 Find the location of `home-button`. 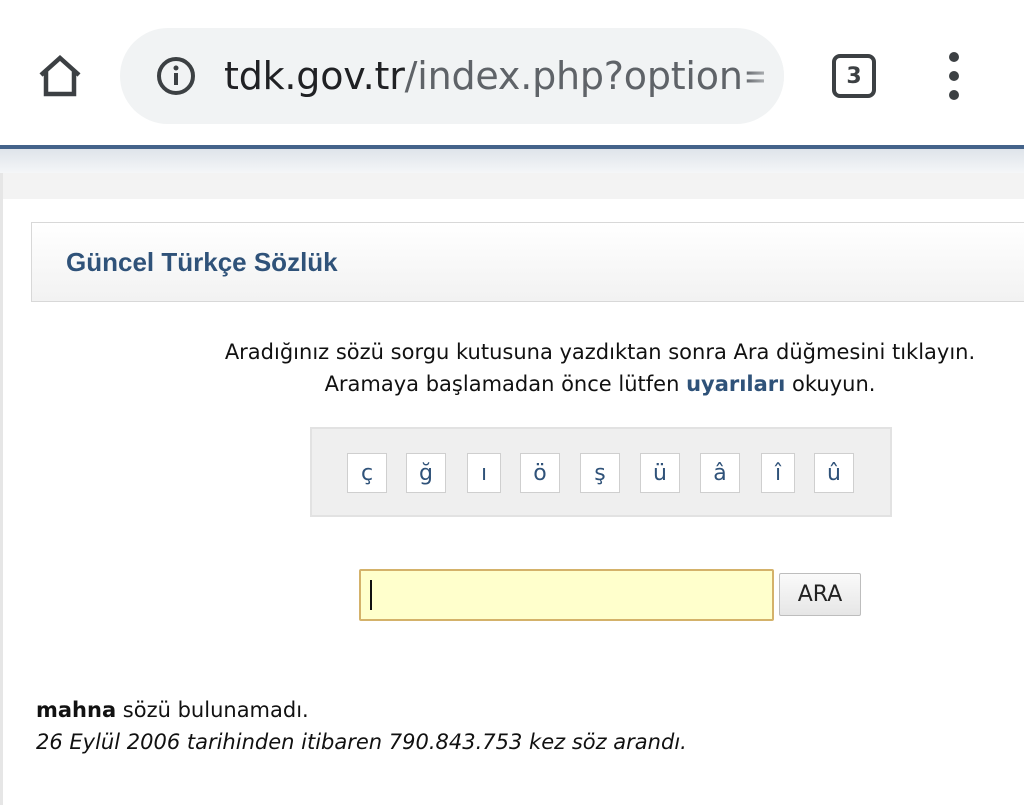

home-button is located at coordinates (60, 76).